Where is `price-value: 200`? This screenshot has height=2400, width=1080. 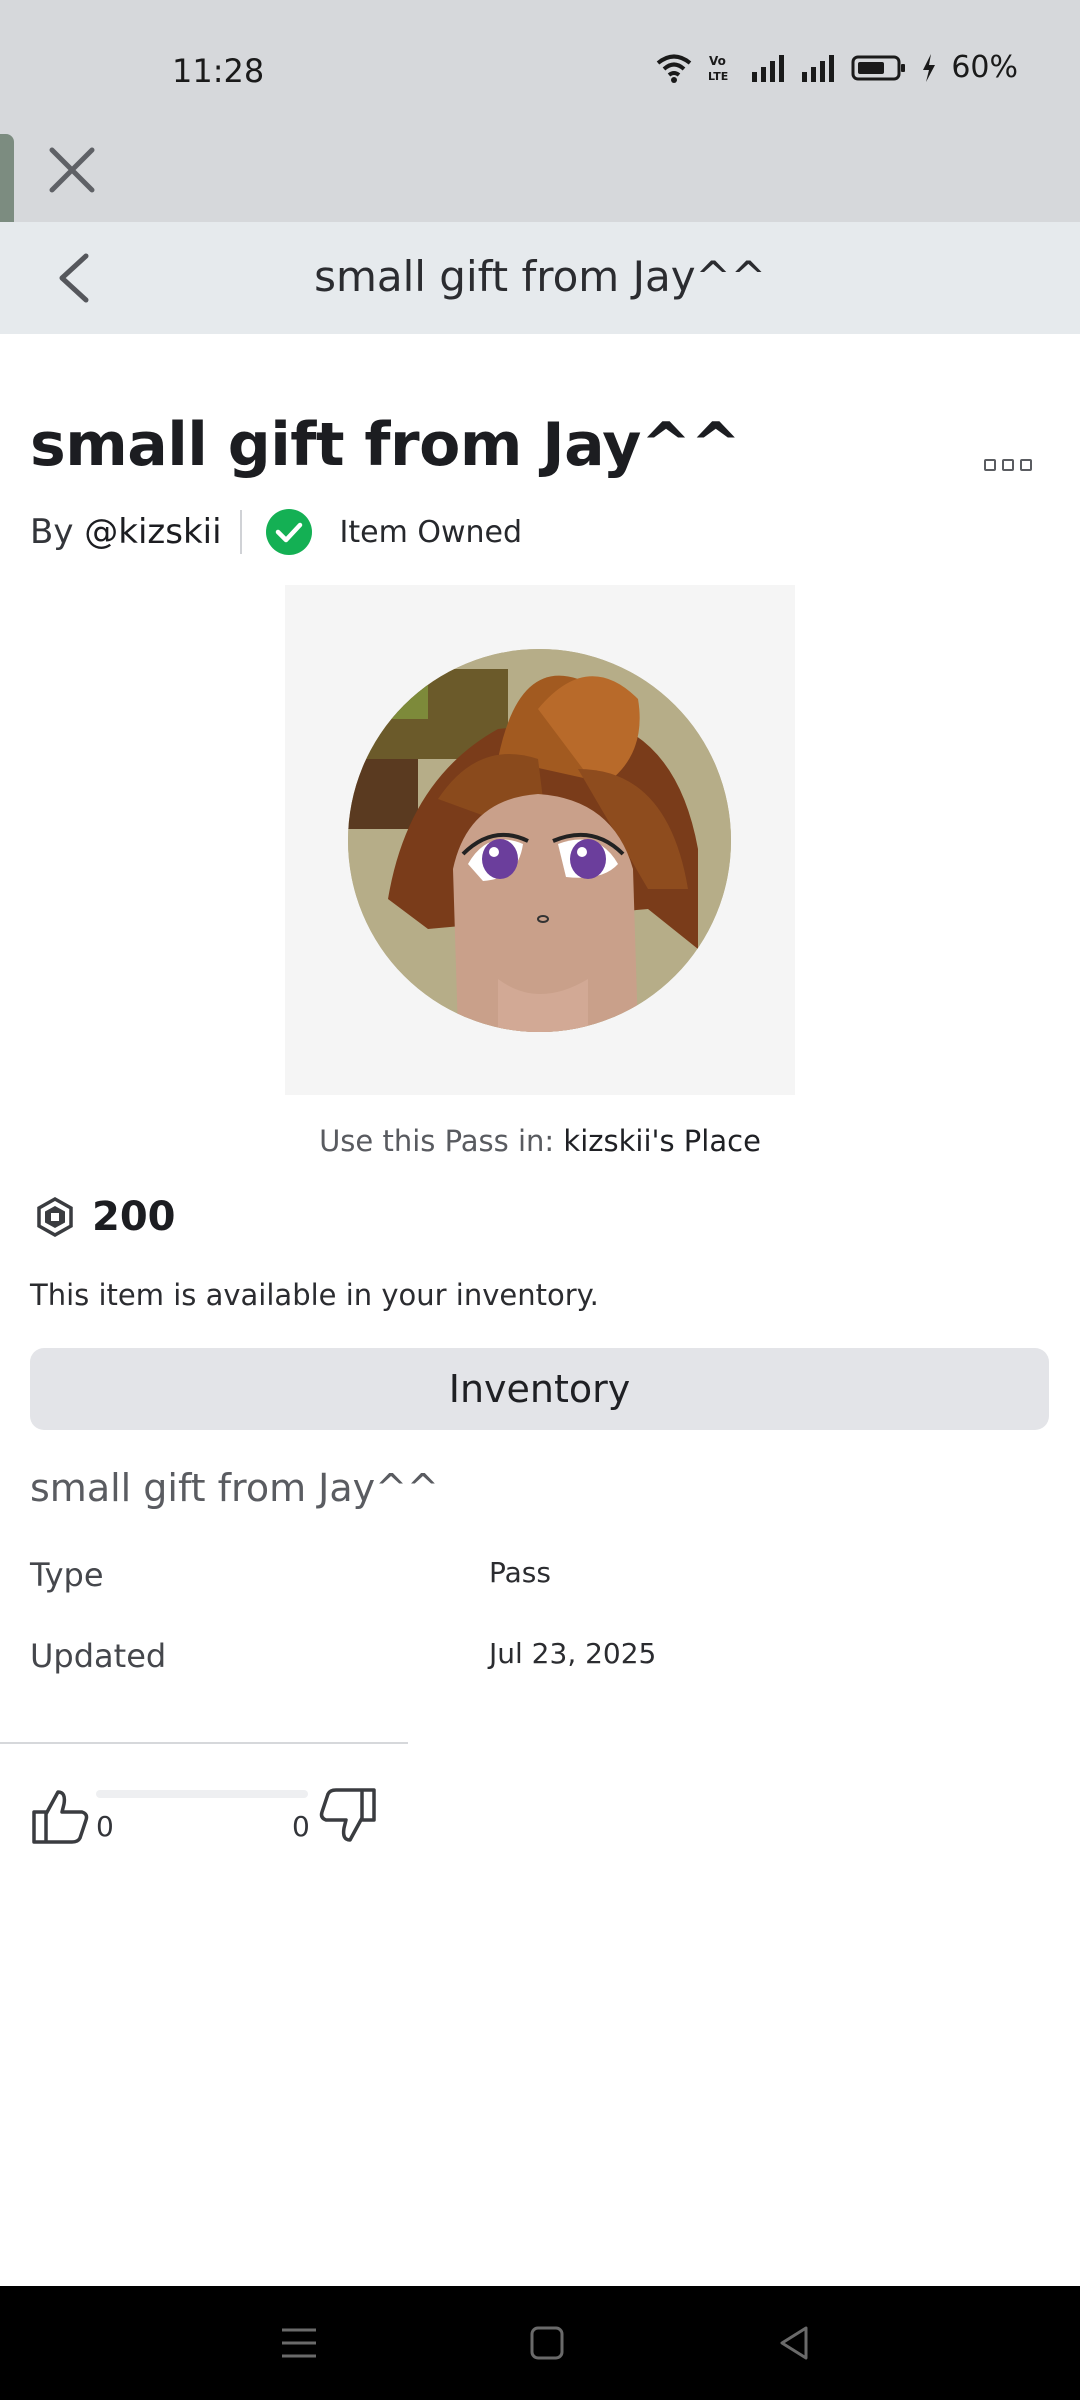 price-value: 200 is located at coordinates (134, 1217).